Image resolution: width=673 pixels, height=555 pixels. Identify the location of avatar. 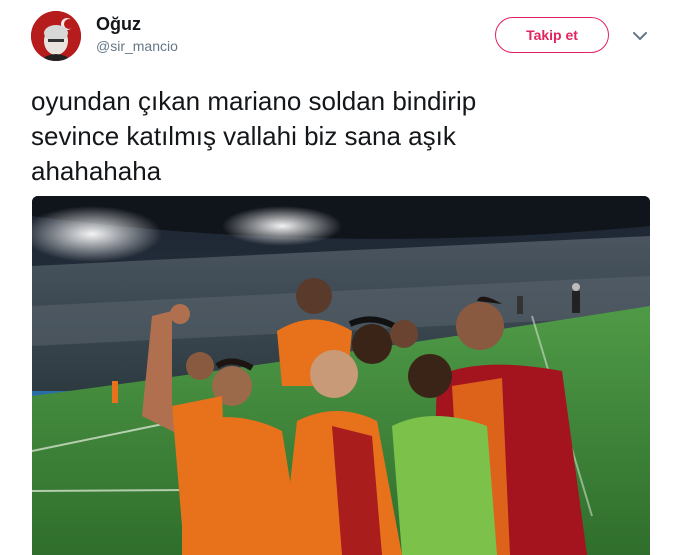
(56, 36).